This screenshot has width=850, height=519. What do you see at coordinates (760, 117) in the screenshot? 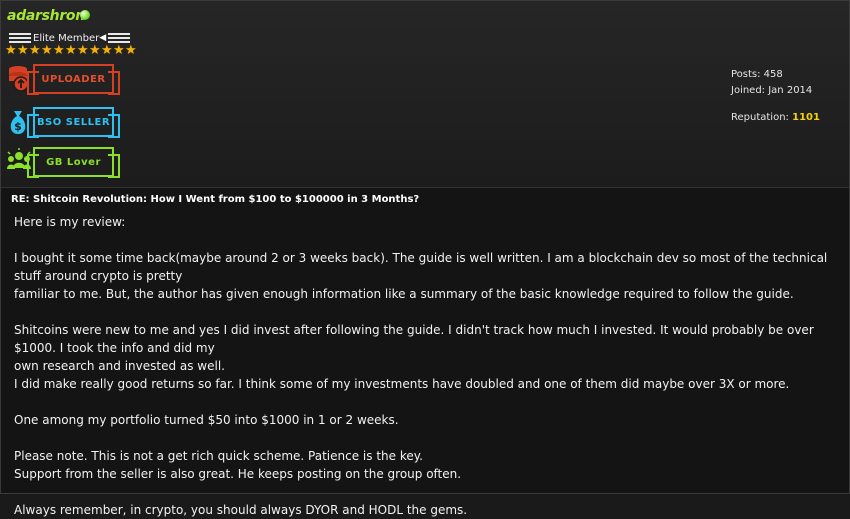
I see `reputation-label: Reputation:` at bounding box center [760, 117].